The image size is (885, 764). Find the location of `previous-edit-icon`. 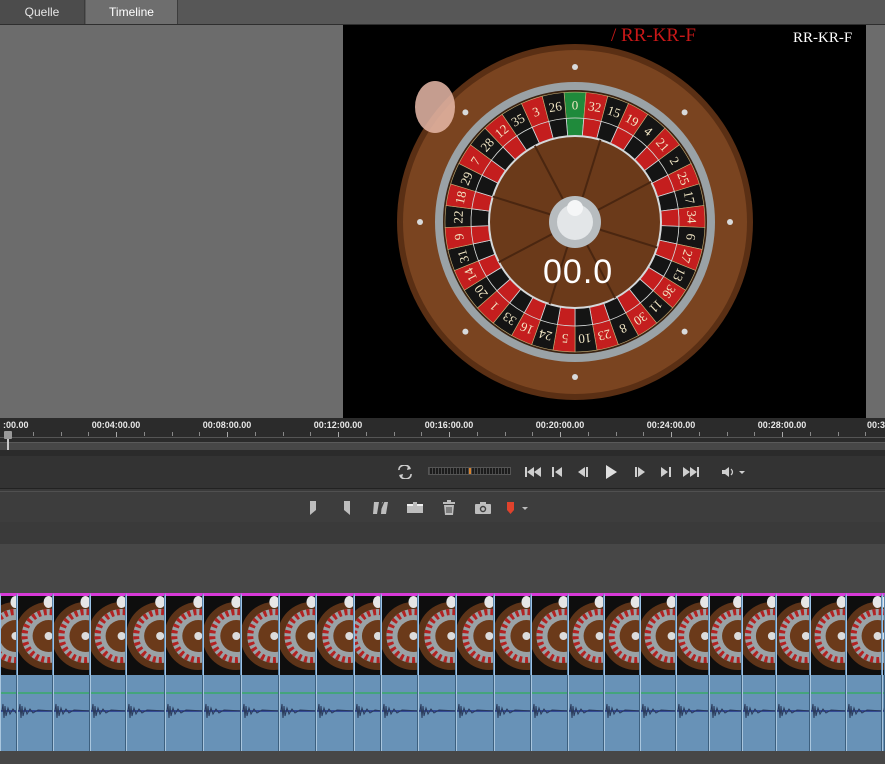

previous-edit-icon is located at coordinates (557, 472).